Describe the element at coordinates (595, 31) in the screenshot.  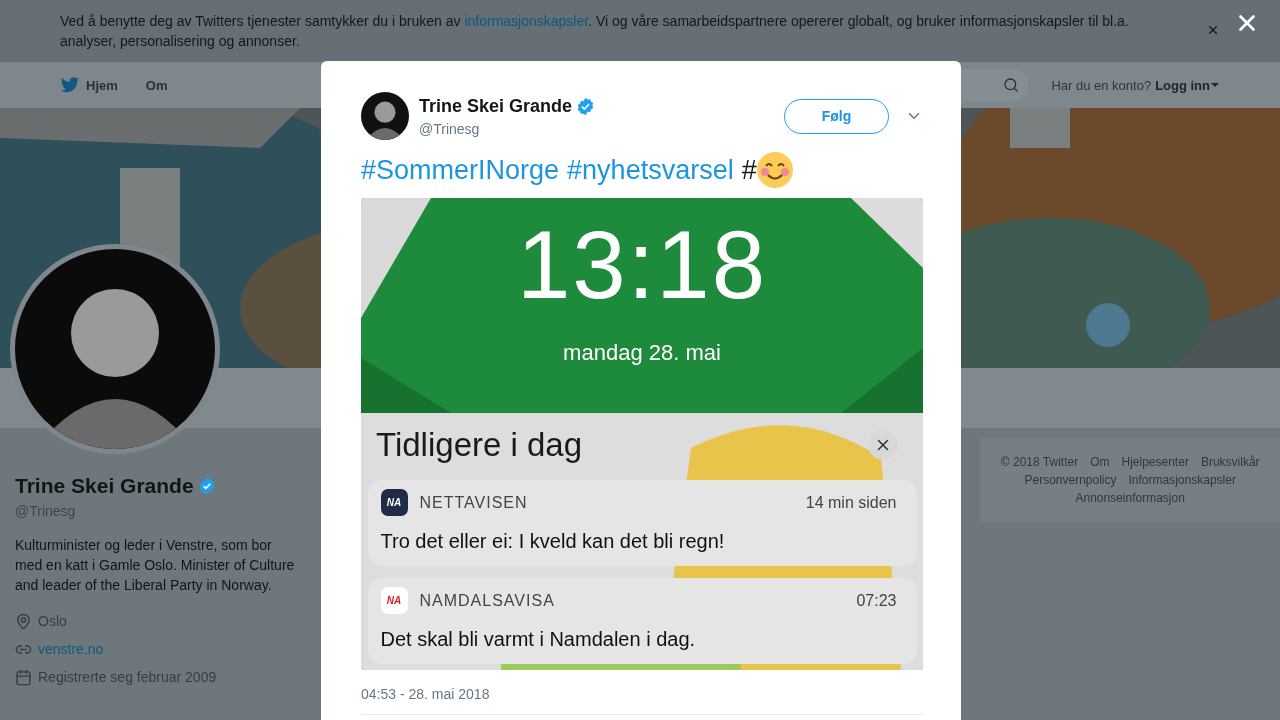
I see `cookie-notice: Ved å benytte deg av Twitters tjenester samtykker du i bruken av informasjonskapsler. Vi og våre samarbeidspartnere opererer globalt, og bruker informasjonskapsler til bl.a. analyser, personalisering og annonser.` at that location.